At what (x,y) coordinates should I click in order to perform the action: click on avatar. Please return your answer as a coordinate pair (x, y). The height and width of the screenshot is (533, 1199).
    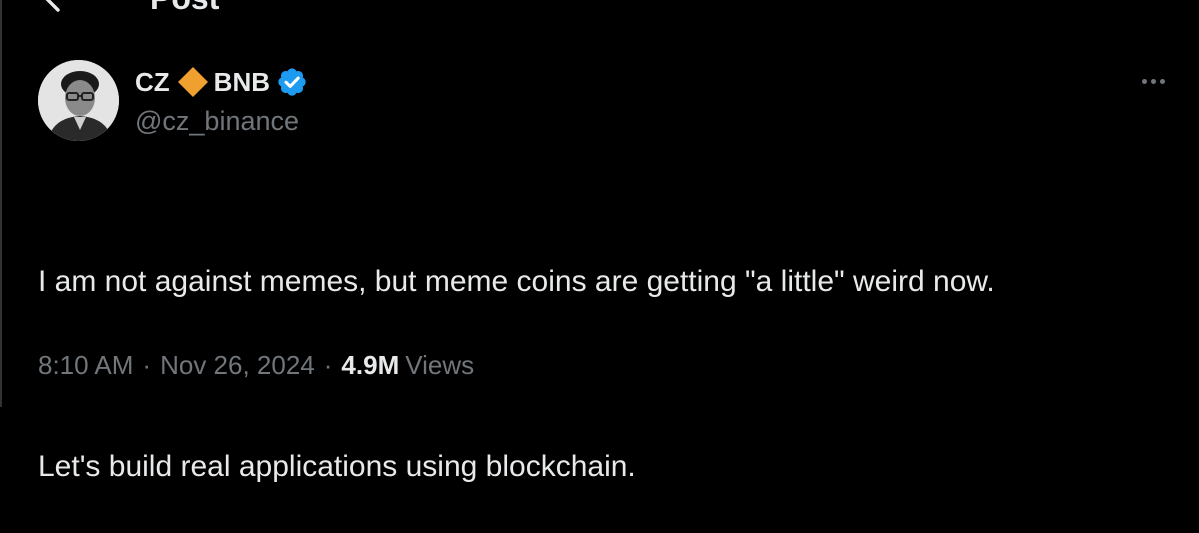
    Looking at the image, I should click on (78, 100).